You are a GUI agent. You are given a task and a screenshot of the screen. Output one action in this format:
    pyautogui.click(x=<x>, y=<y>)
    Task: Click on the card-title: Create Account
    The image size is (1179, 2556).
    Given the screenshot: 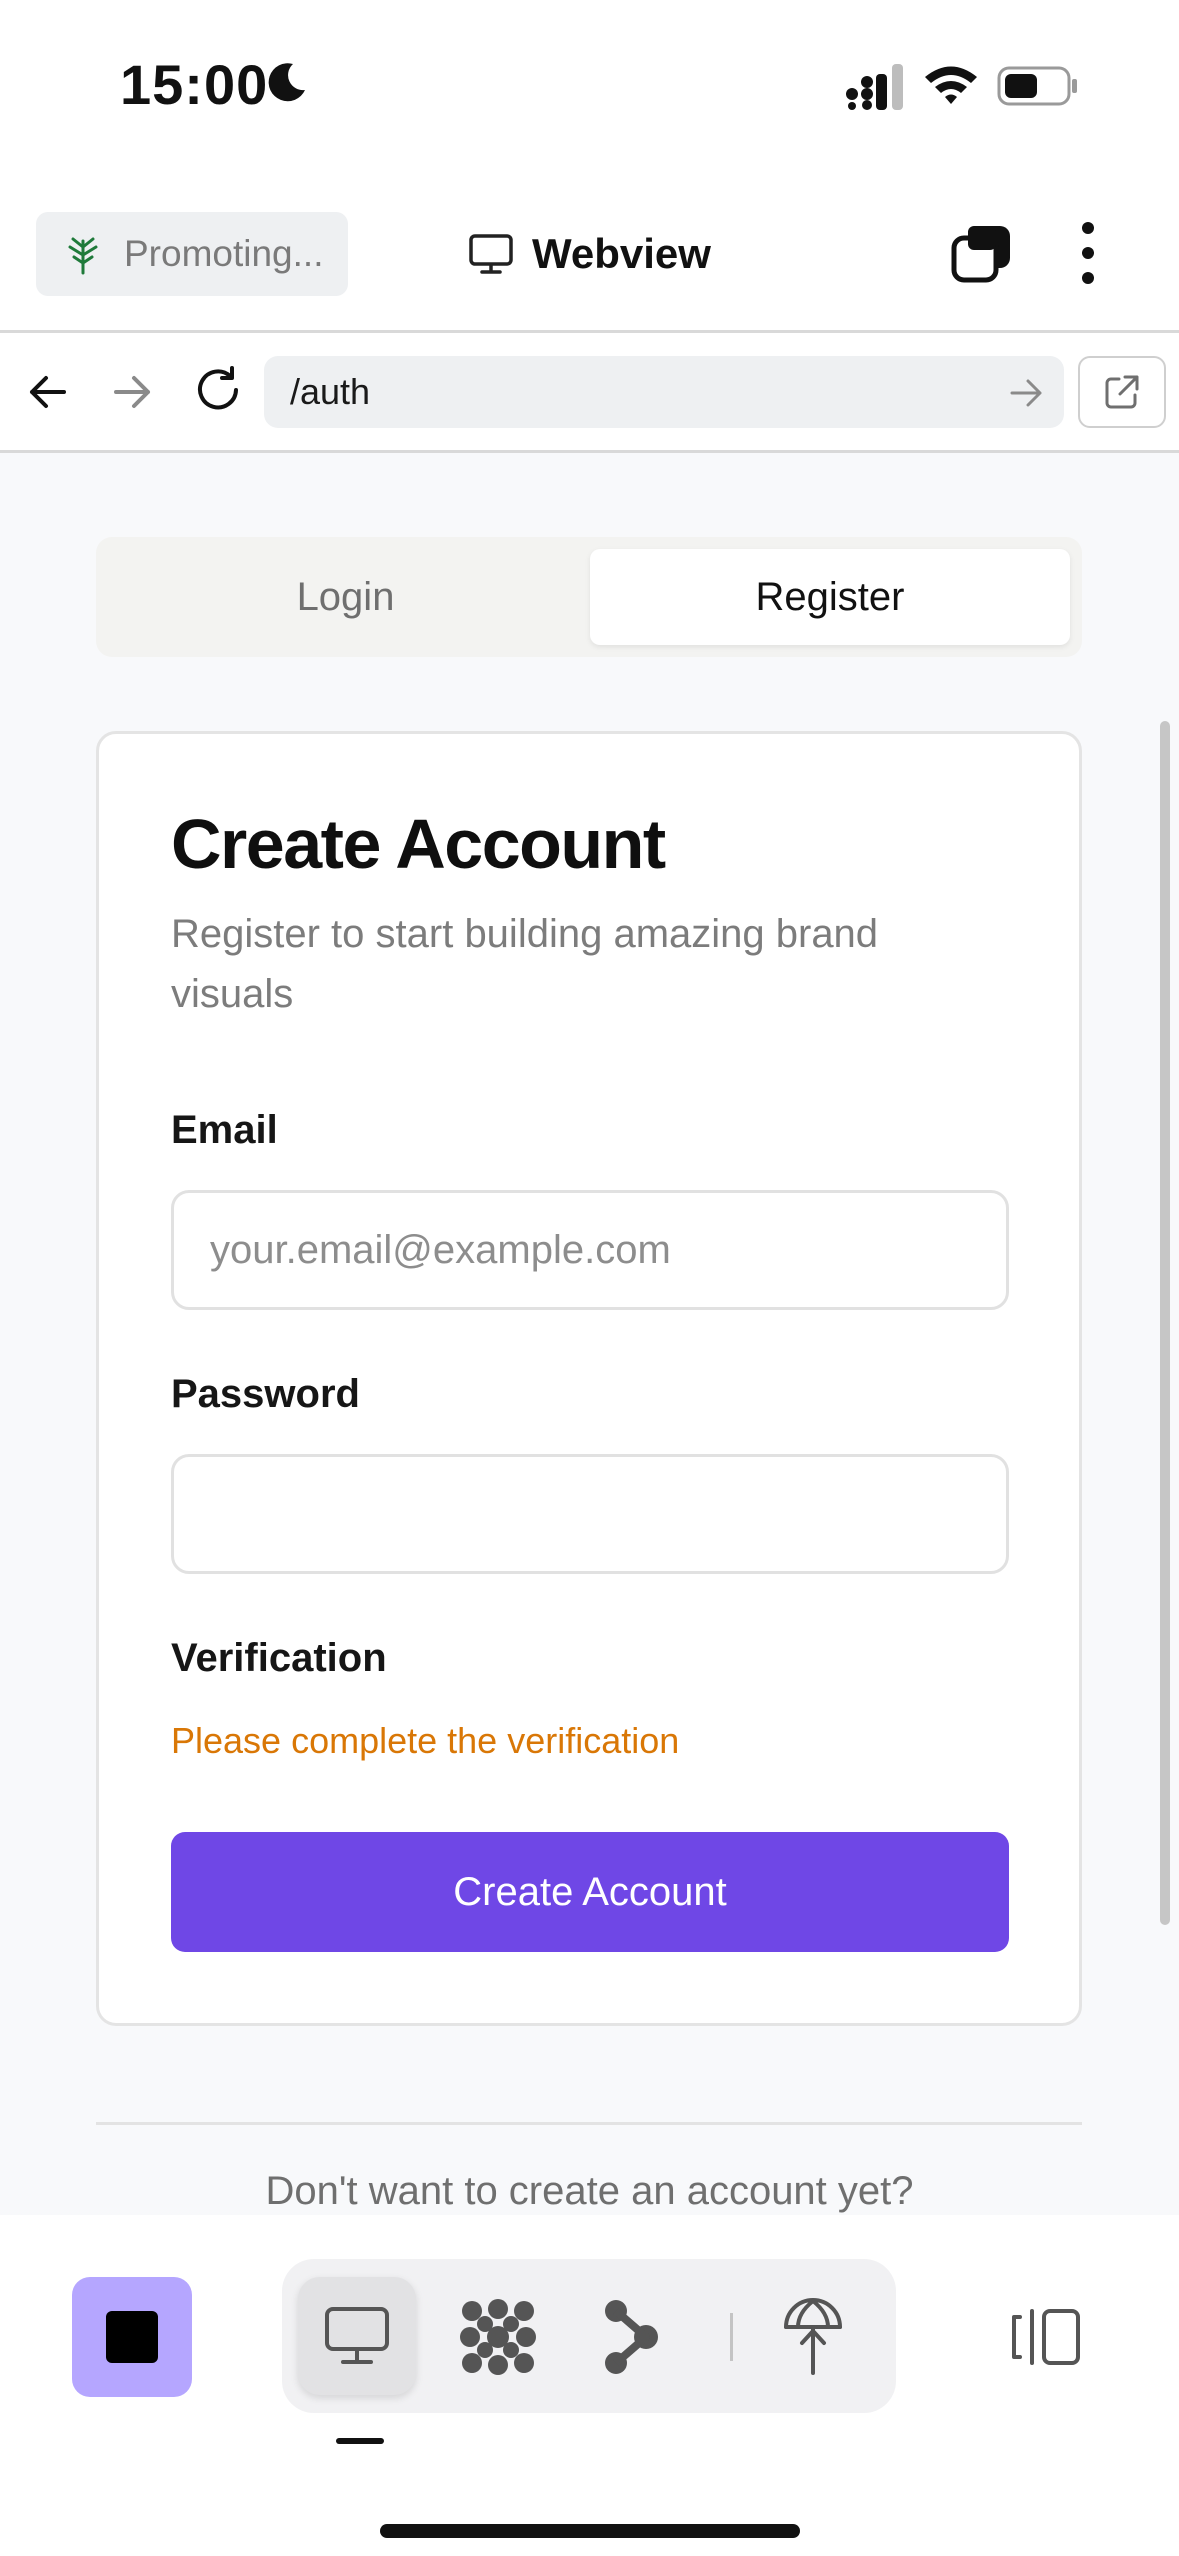 What is the action you would take?
    pyautogui.click(x=418, y=844)
    